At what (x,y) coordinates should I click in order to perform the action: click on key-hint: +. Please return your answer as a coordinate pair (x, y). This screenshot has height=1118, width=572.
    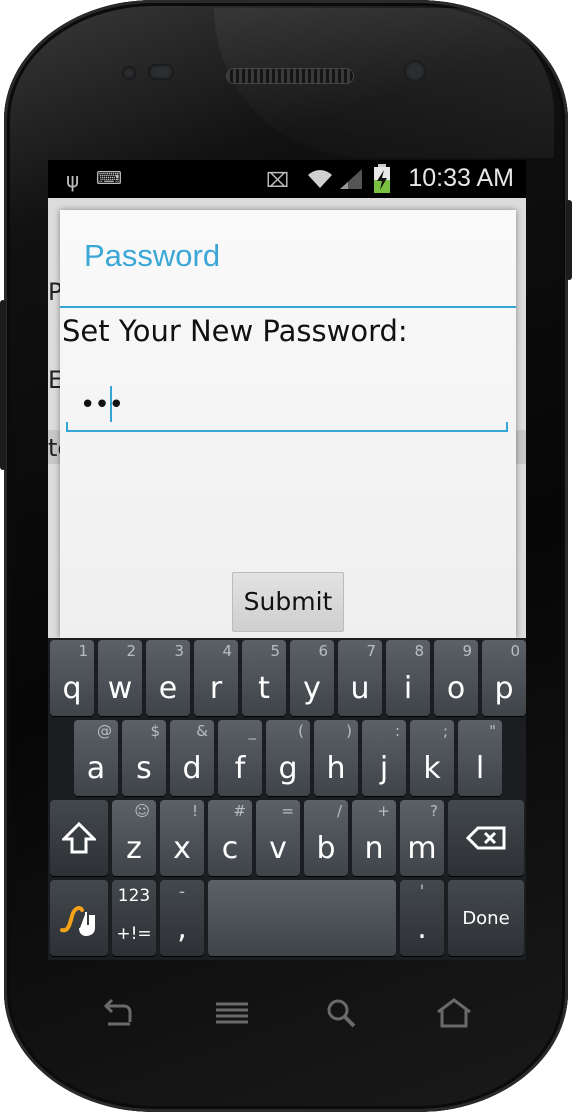
    Looking at the image, I should click on (383, 811).